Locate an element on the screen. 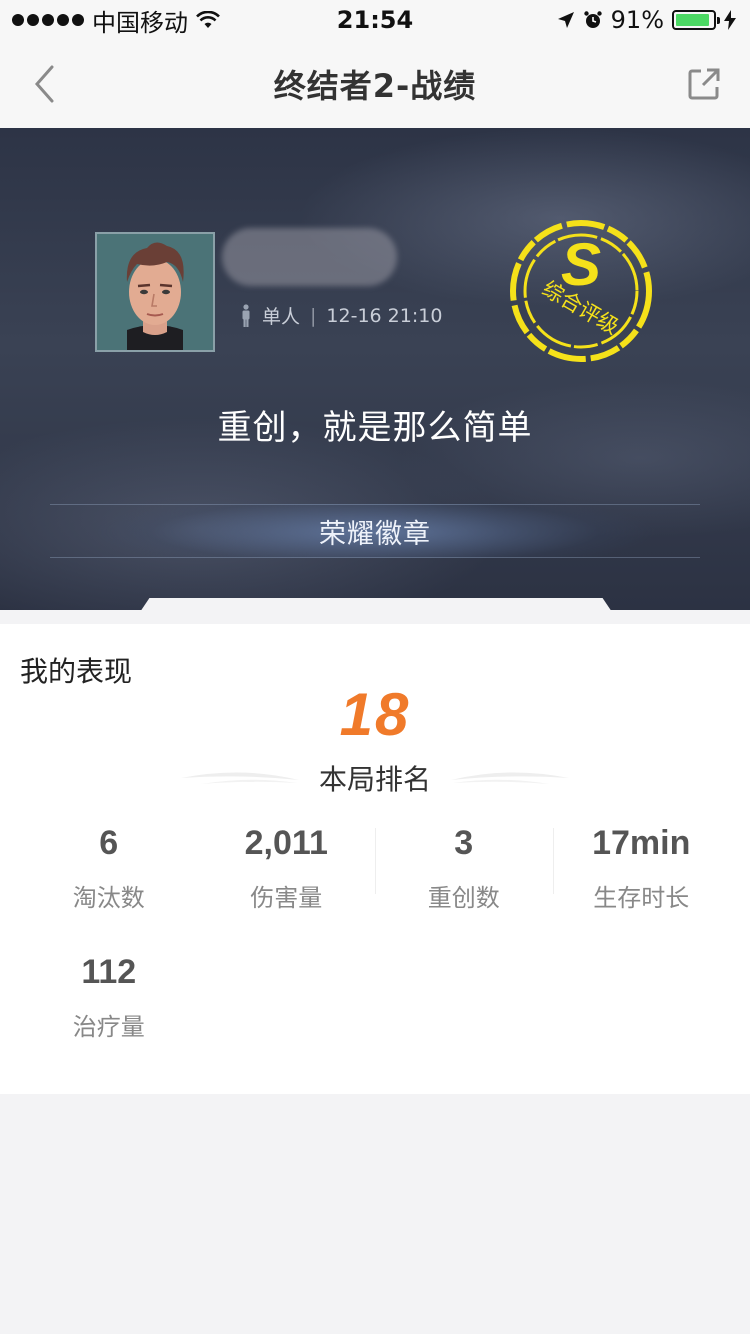  honor-badge-tab: 荣耀徽章 is located at coordinates (375, 531).